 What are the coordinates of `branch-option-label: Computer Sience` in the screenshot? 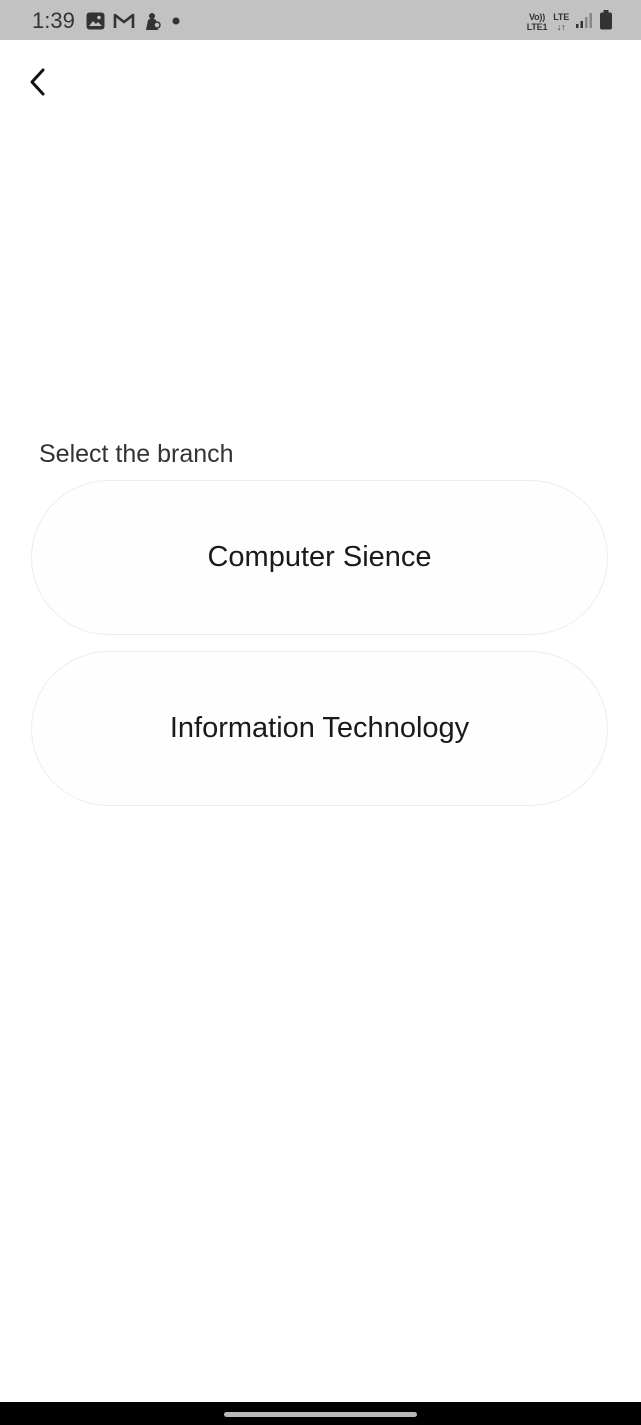 It's located at (319, 557).